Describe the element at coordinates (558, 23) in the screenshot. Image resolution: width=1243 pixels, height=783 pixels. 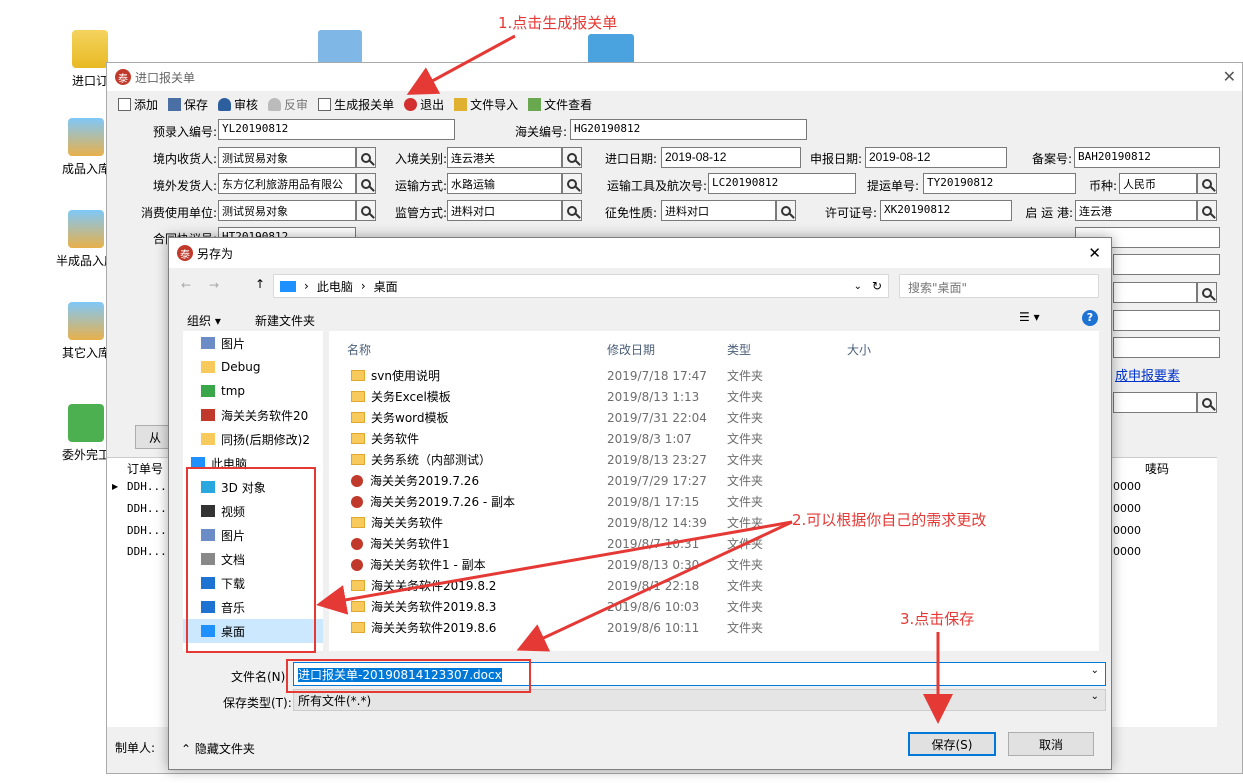
I see `annotation-step1: 1.点击生成报关单` at that location.